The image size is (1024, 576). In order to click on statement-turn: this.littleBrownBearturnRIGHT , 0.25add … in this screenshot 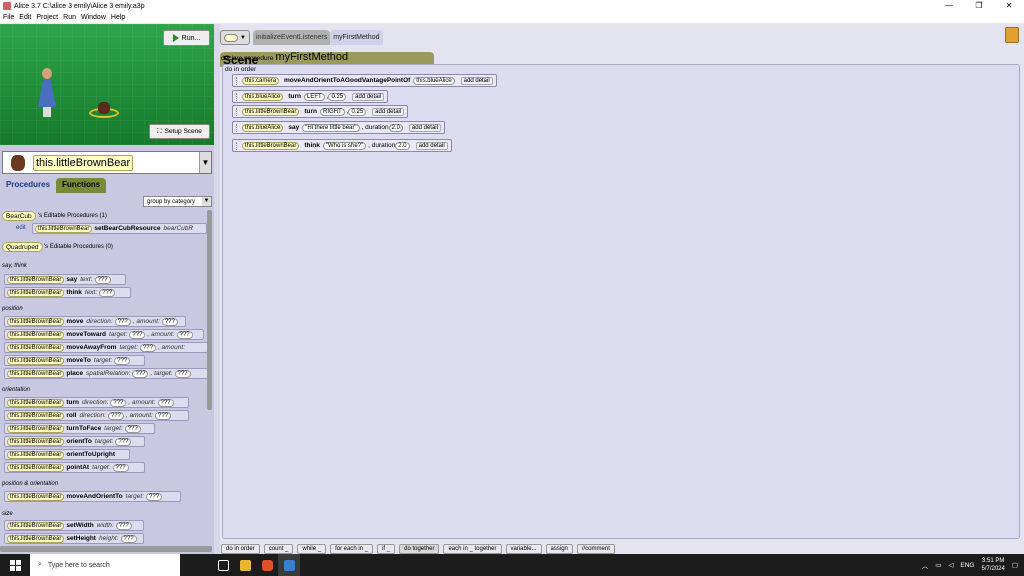, I will do `click(320, 111)`.